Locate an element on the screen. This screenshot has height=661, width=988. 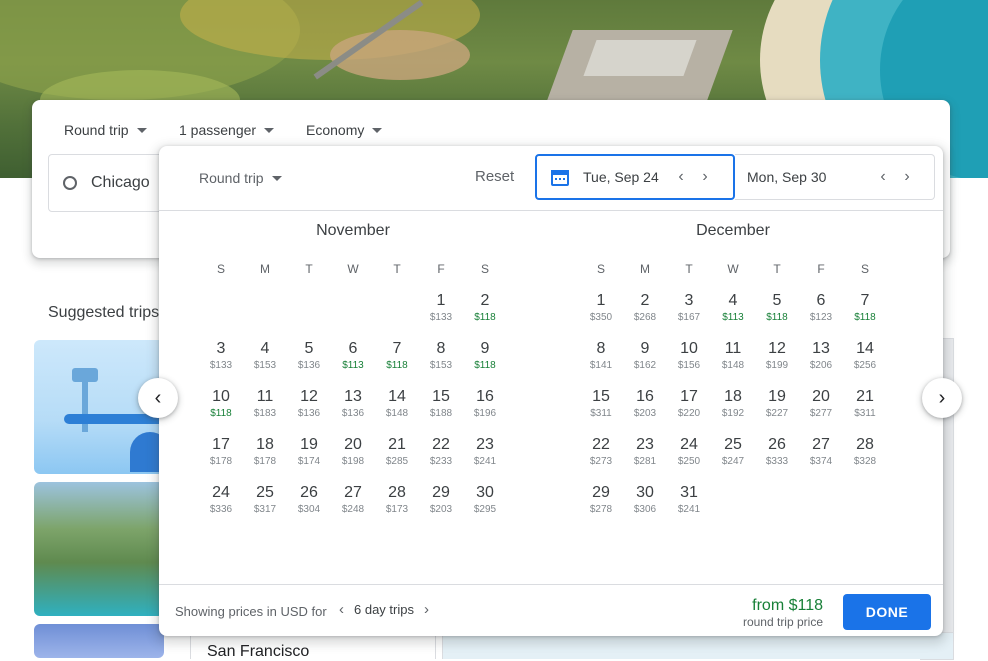
day-cell: 22 $273 is located at coordinates (601, 460).